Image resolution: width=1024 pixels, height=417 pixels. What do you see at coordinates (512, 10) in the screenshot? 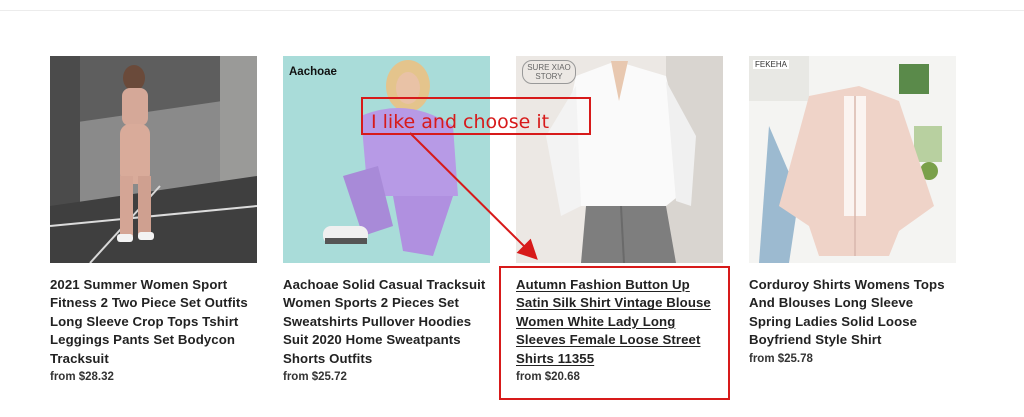
I see `top-divider` at bounding box center [512, 10].